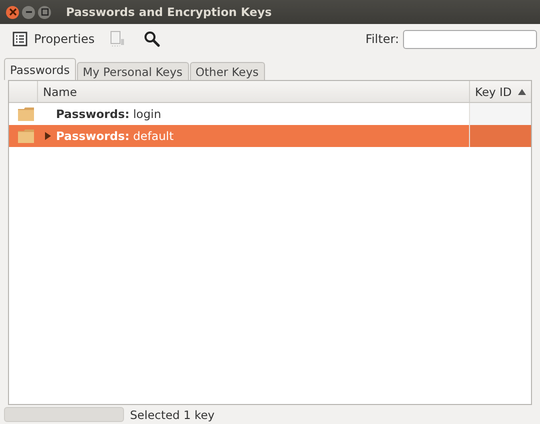 This screenshot has width=540, height=424. I want to click on column-header: Name, so click(254, 91).